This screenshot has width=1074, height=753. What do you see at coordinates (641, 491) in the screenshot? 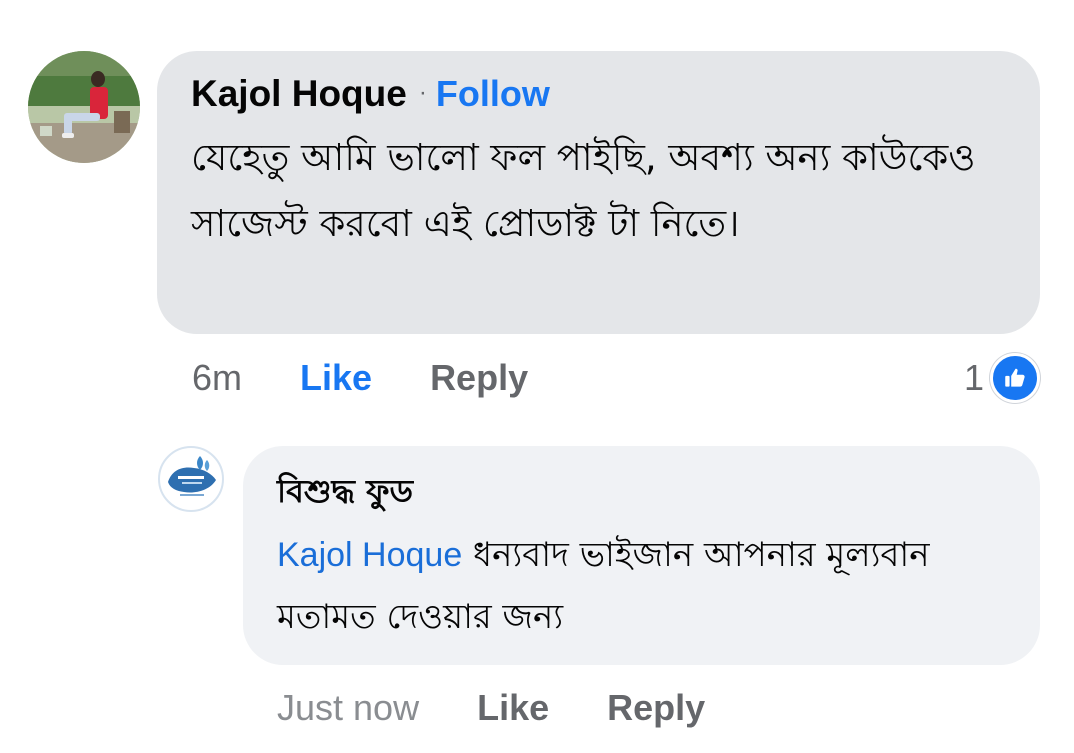
I see `reply-author-name: বিশুদ্ধ ফুড` at bounding box center [641, 491].